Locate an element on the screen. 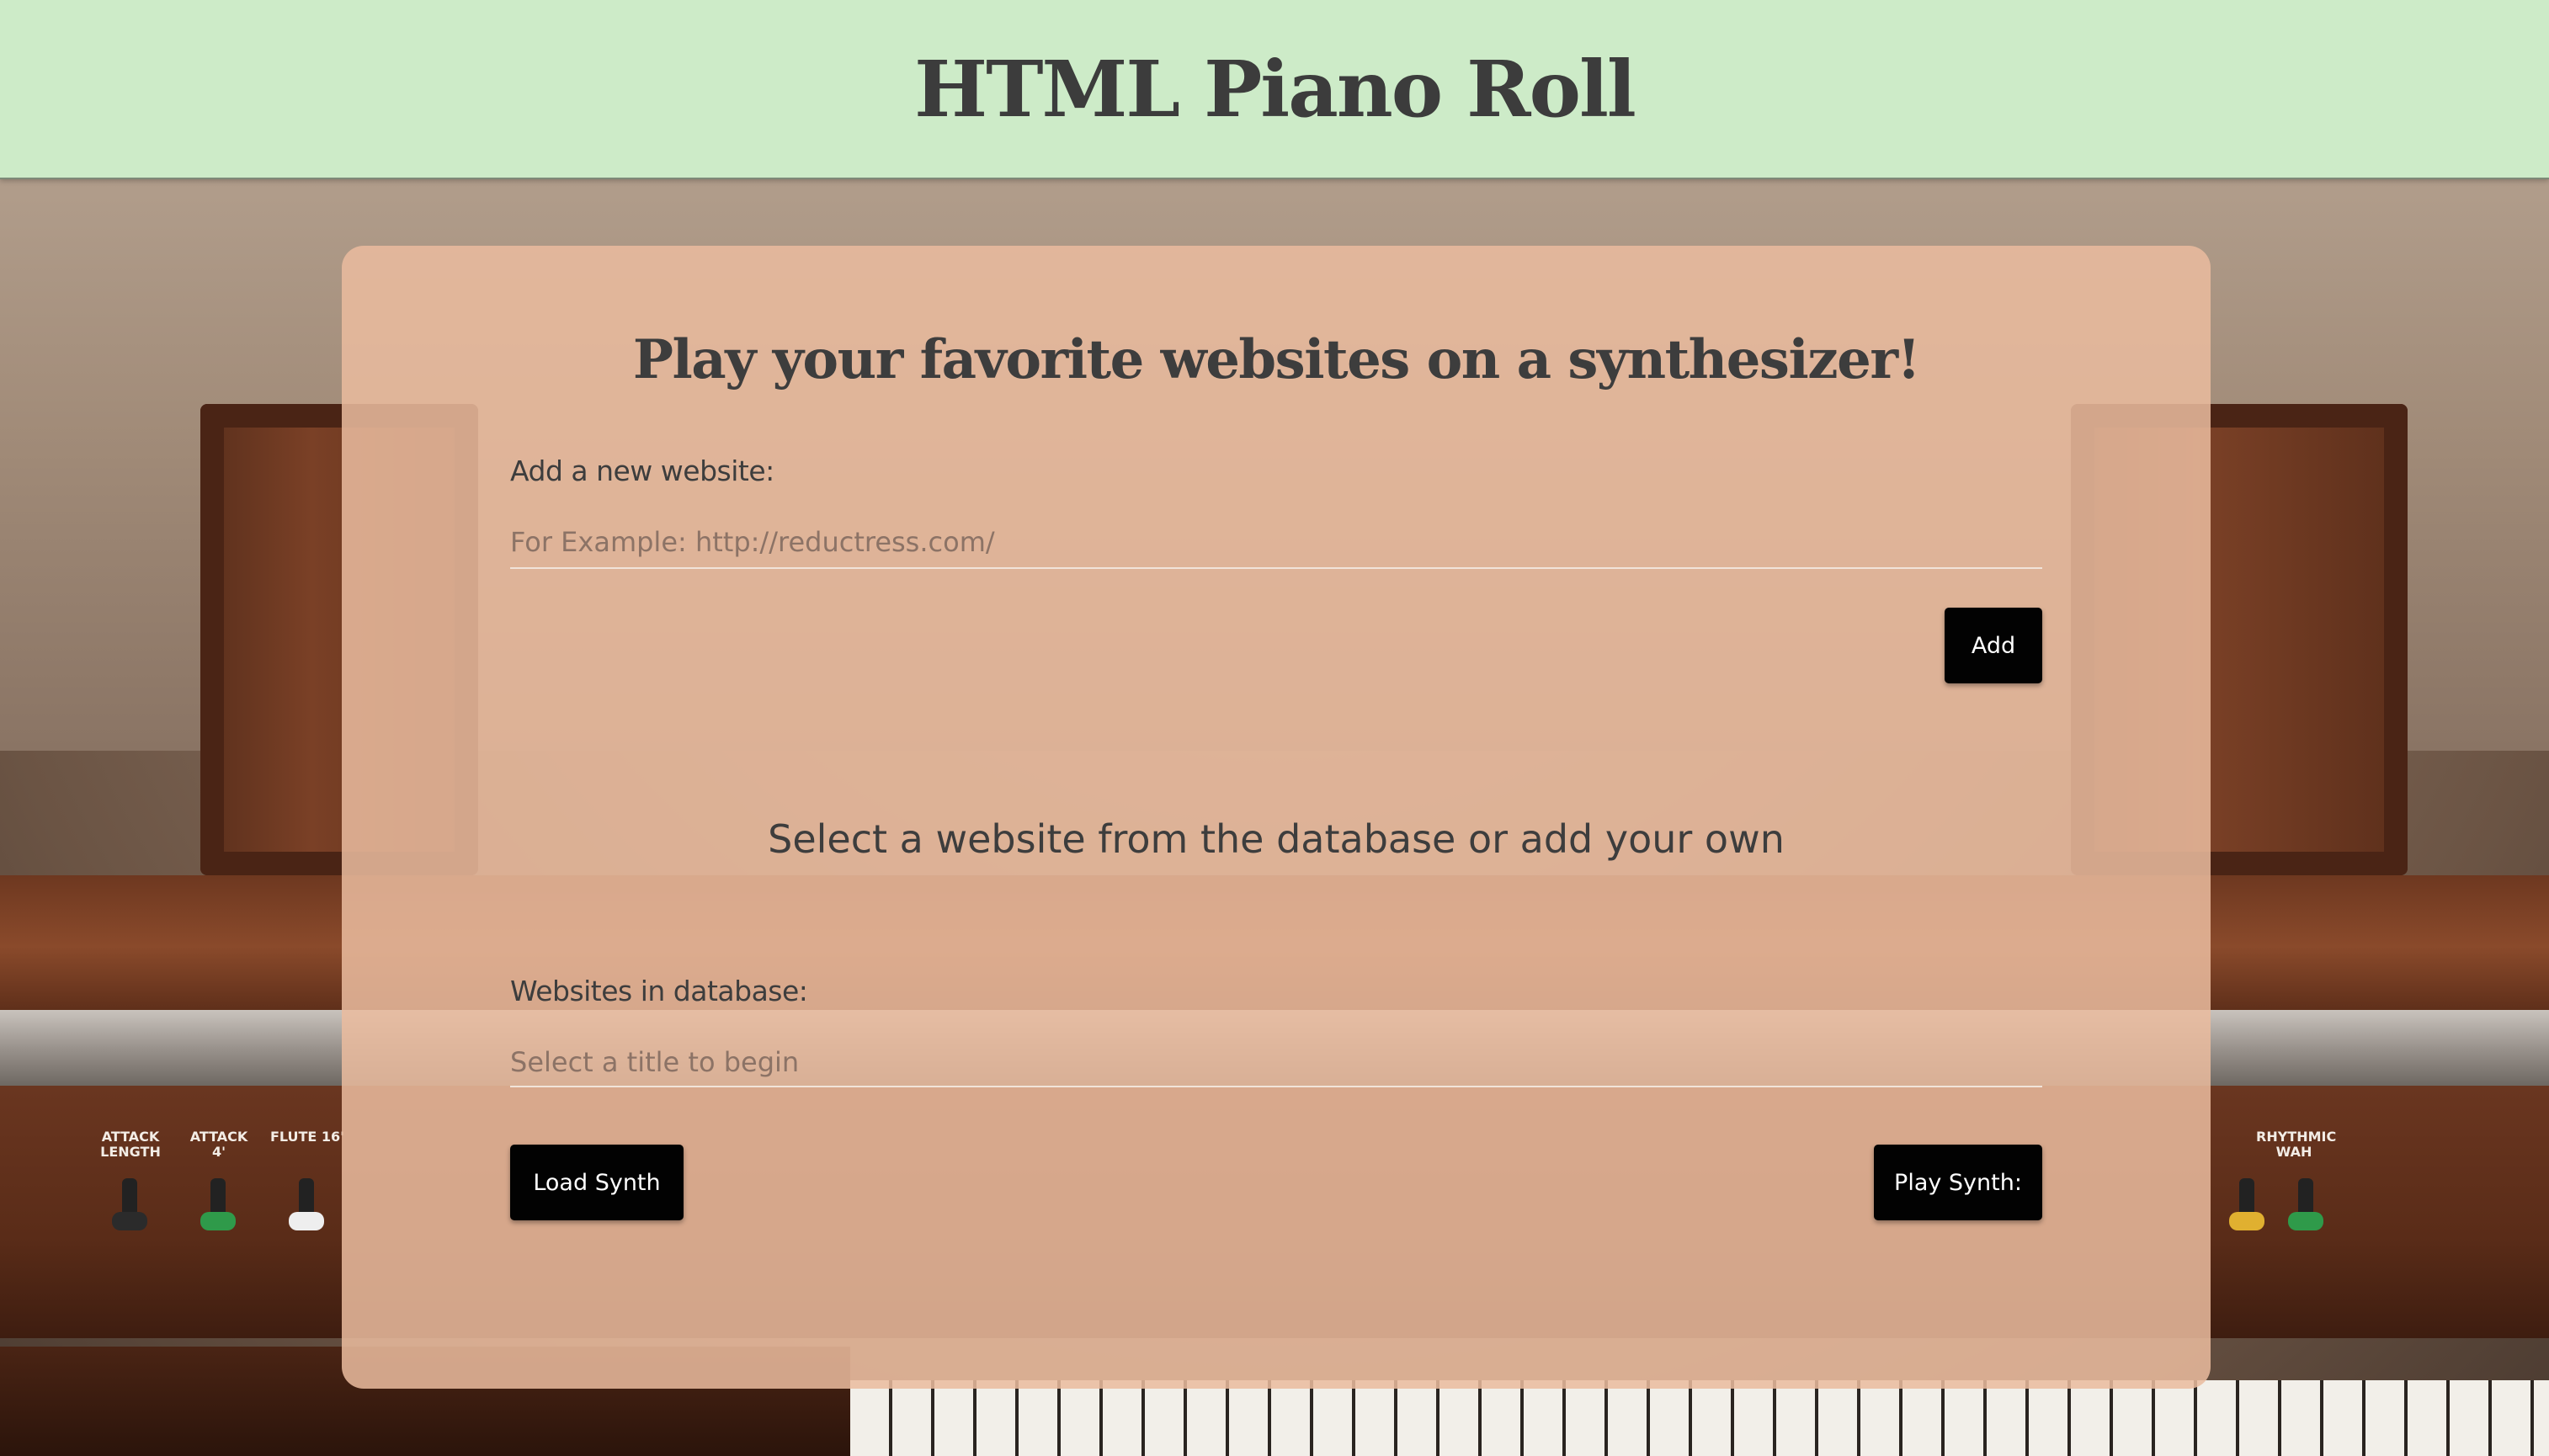 The width and height of the screenshot is (2549, 1456). website-url-input is located at coordinates (1276, 543).